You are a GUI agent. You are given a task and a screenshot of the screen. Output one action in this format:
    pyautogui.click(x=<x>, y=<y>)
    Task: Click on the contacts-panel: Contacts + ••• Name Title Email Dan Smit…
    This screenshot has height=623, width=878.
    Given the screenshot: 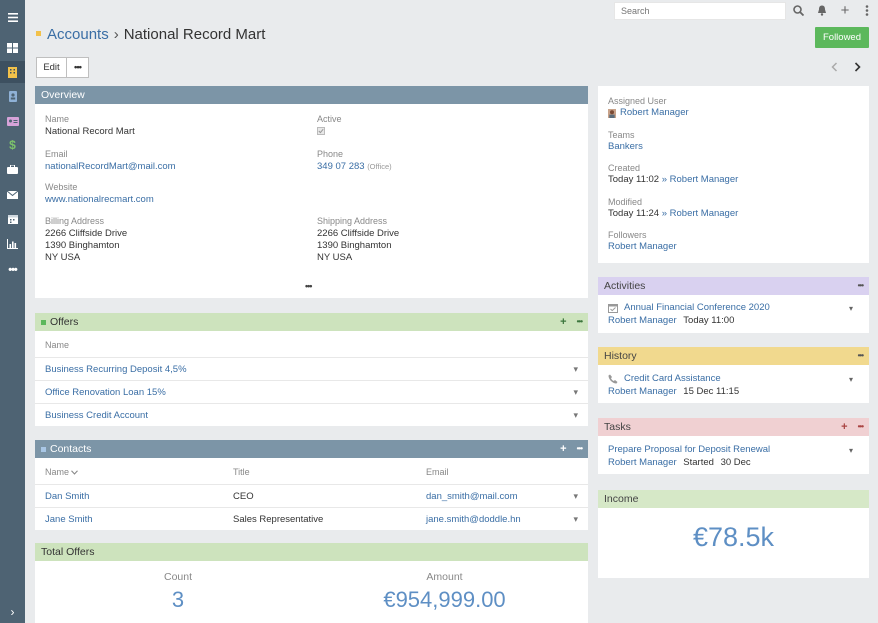 What is the action you would take?
    pyautogui.click(x=311, y=485)
    